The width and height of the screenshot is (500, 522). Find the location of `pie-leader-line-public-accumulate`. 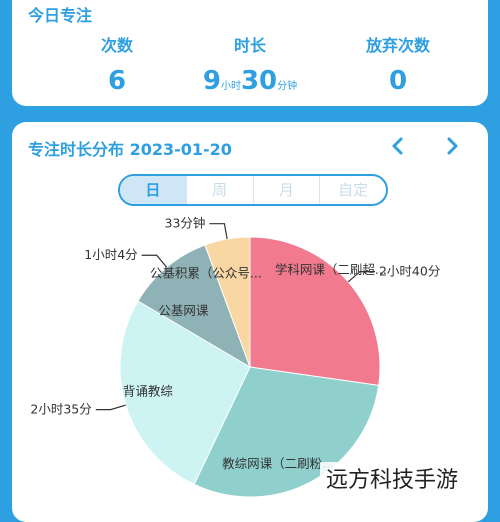

pie-leader-line-public-accumulate is located at coordinates (218, 231).